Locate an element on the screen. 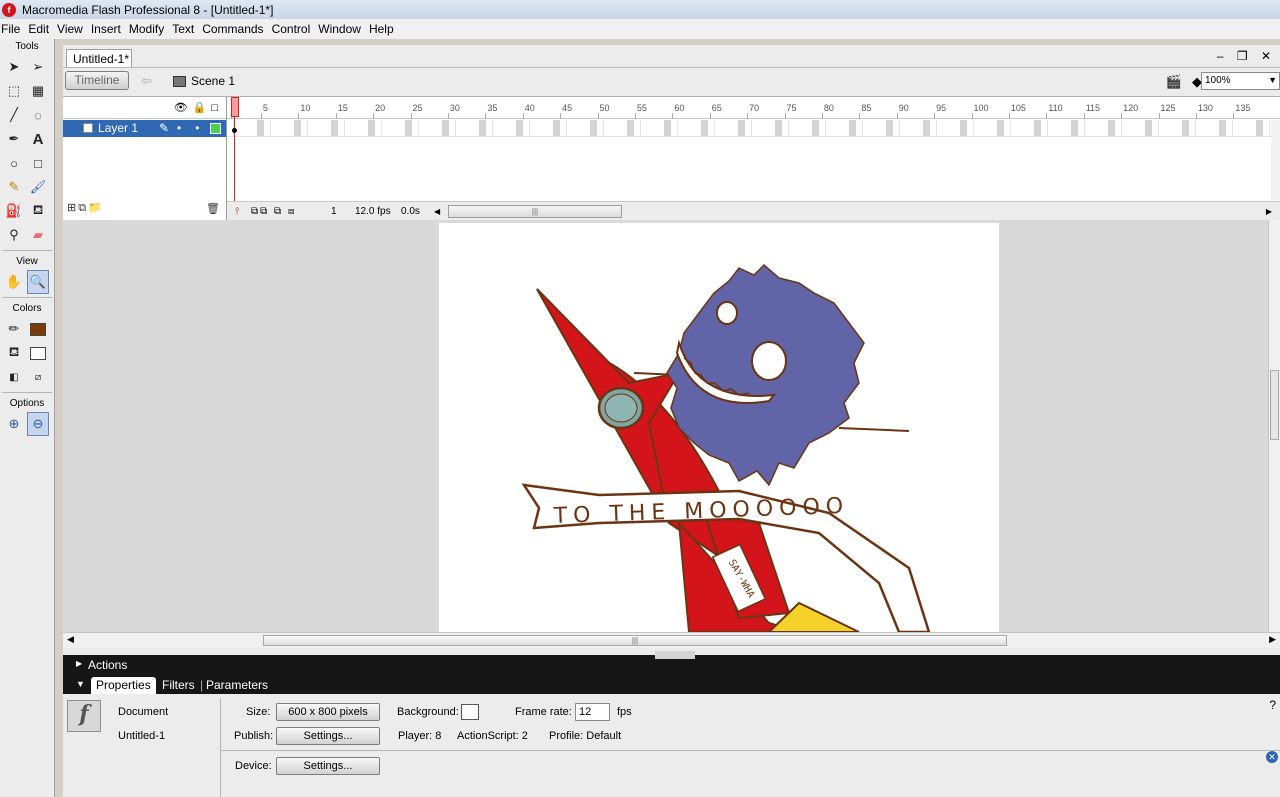 The height and width of the screenshot is (797, 1280). actions-panel-header: ▶ Actions is located at coordinates (671, 663).